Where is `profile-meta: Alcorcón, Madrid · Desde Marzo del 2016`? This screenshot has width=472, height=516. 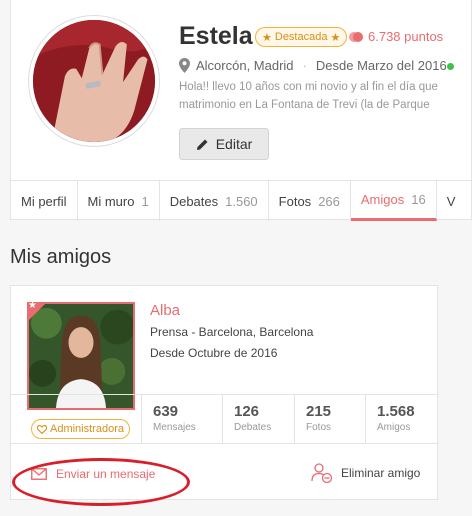 profile-meta: Alcorcón, Madrid · Desde Marzo del 2016 is located at coordinates (313, 65).